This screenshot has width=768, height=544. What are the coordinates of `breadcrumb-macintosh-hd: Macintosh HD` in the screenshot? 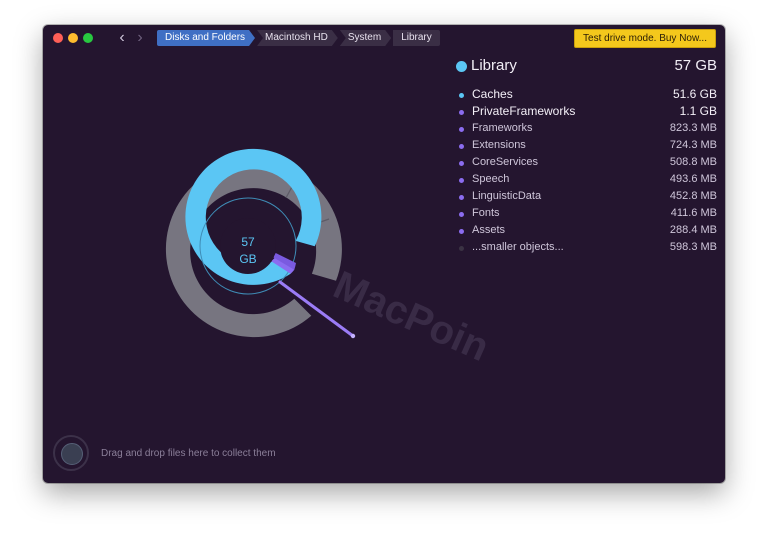 It's located at (297, 38).